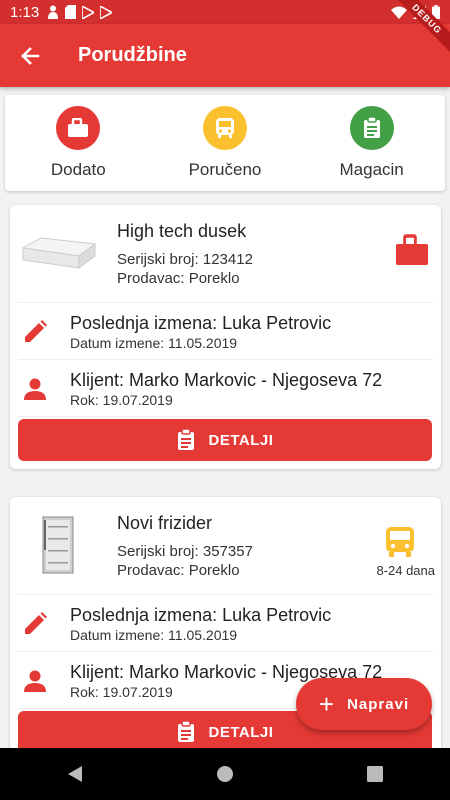 The height and width of the screenshot is (800, 450). I want to click on nav-home-button, so click(225, 774).